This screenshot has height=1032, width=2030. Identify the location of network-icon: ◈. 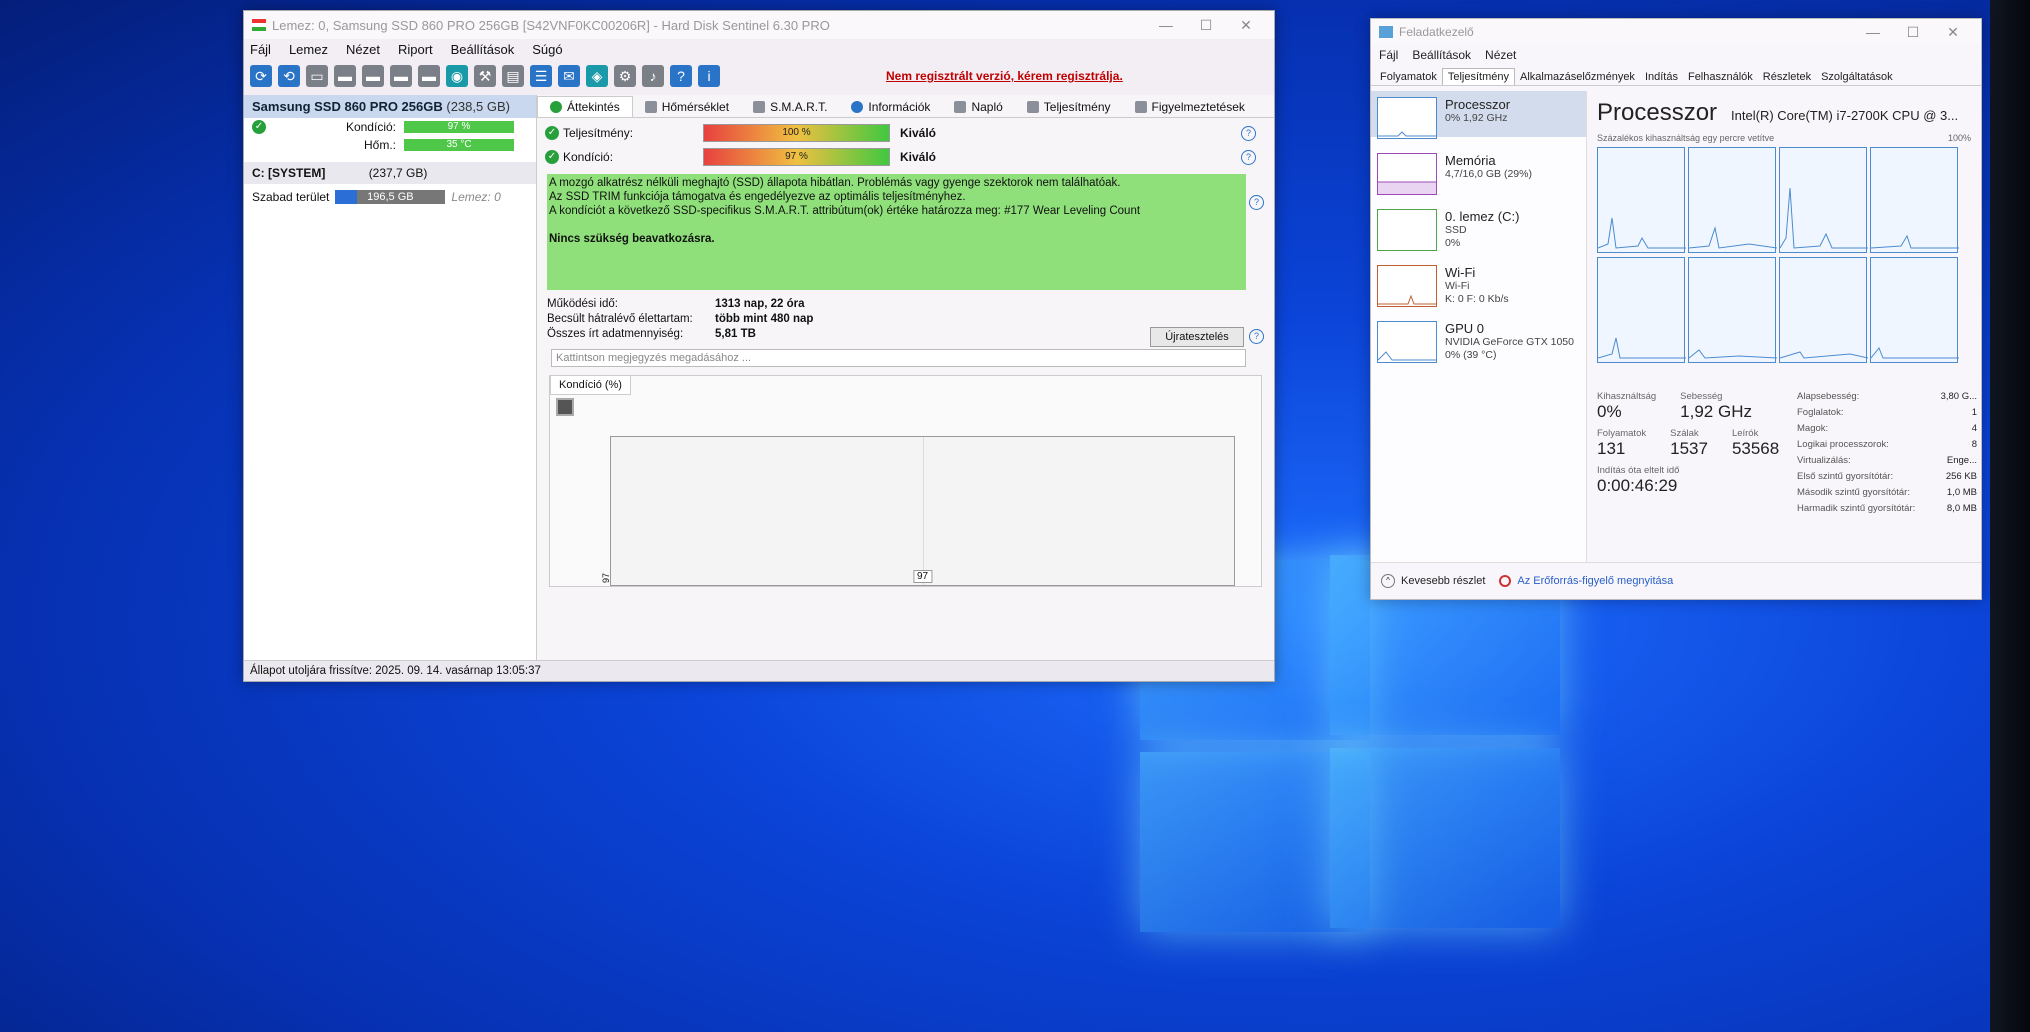
(597, 76).